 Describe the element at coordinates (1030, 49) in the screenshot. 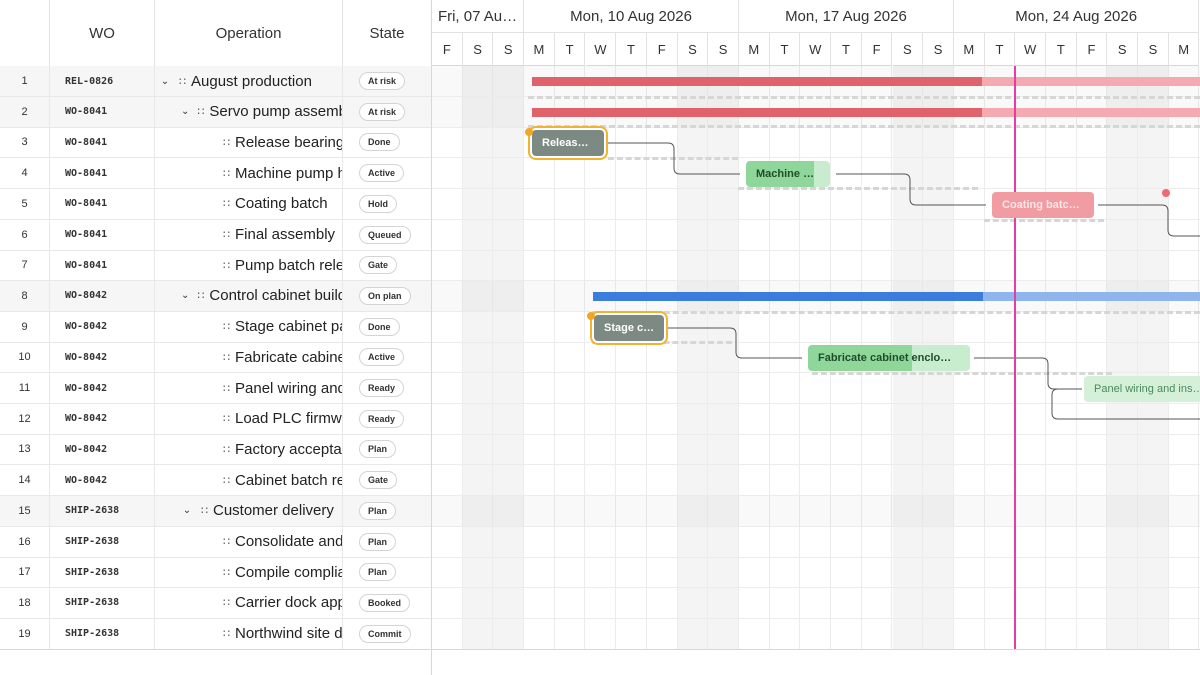

I see `day-header: W` at that location.